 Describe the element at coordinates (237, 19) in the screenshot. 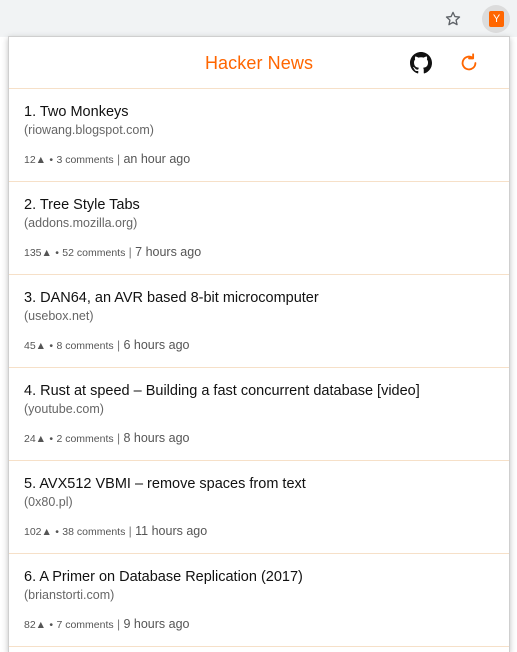

I see `address-bar` at that location.